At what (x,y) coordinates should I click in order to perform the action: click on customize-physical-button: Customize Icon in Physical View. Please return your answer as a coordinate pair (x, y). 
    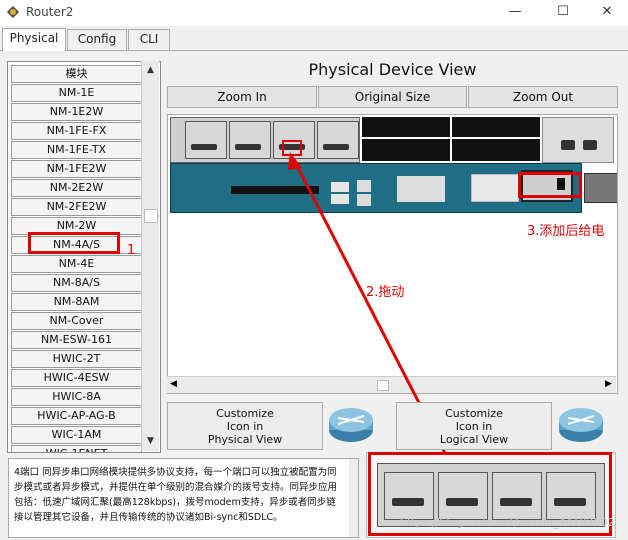
    Looking at the image, I should click on (245, 426).